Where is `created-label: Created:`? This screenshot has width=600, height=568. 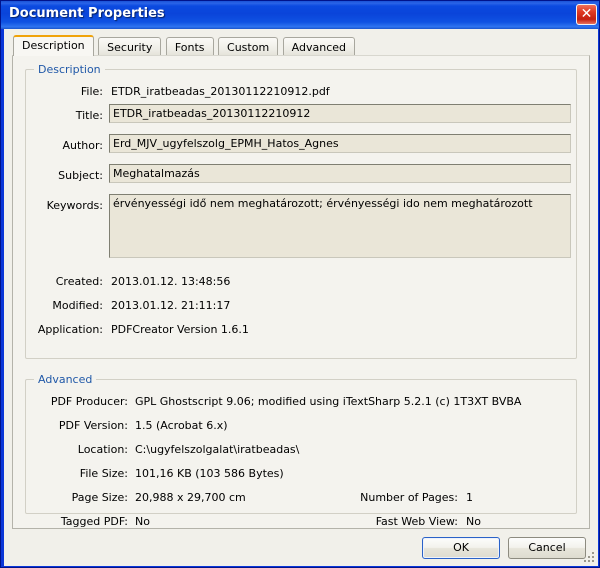
created-label: Created: is located at coordinates (79, 281).